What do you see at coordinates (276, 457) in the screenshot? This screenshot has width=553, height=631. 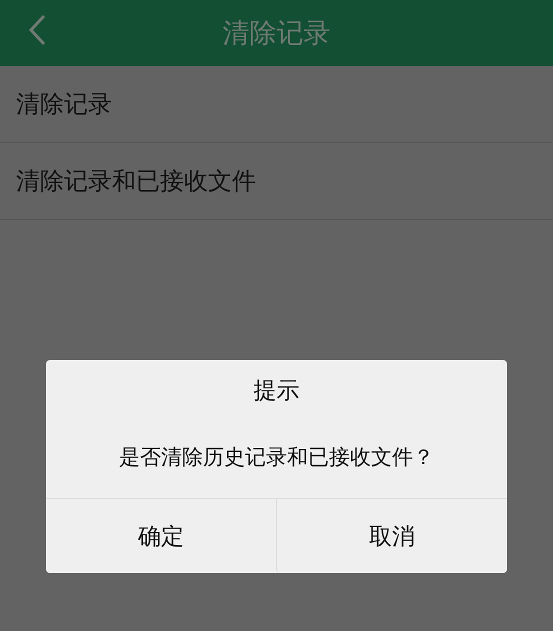 I see `dialog-message: 是否清除历史记录和已接收文件？` at bounding box center [276, 457].